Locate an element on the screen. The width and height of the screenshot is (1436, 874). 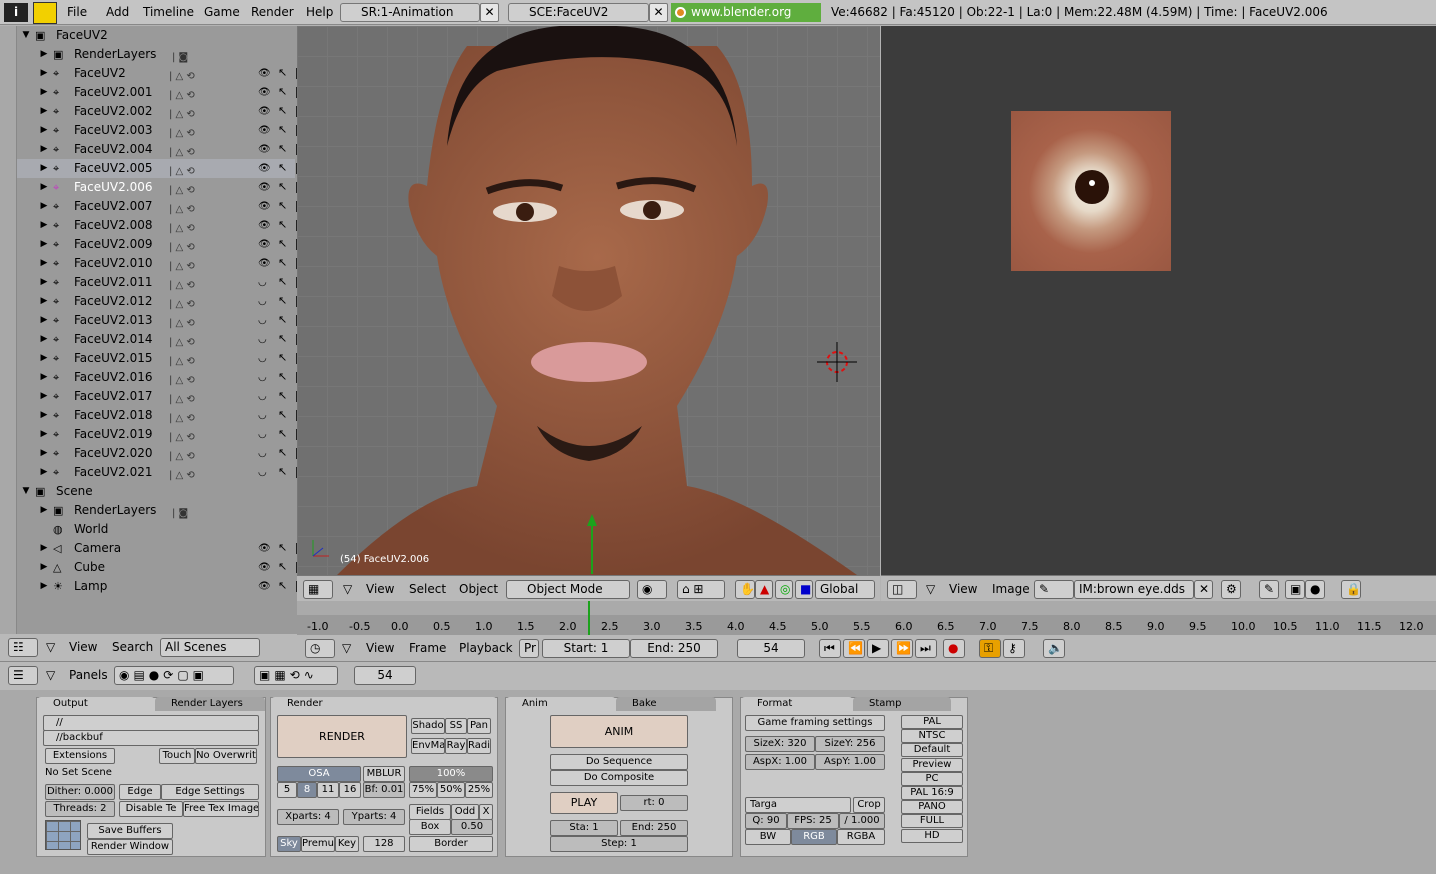
edge-settings-button: Edge Settings is located at coordinates (210, 792).